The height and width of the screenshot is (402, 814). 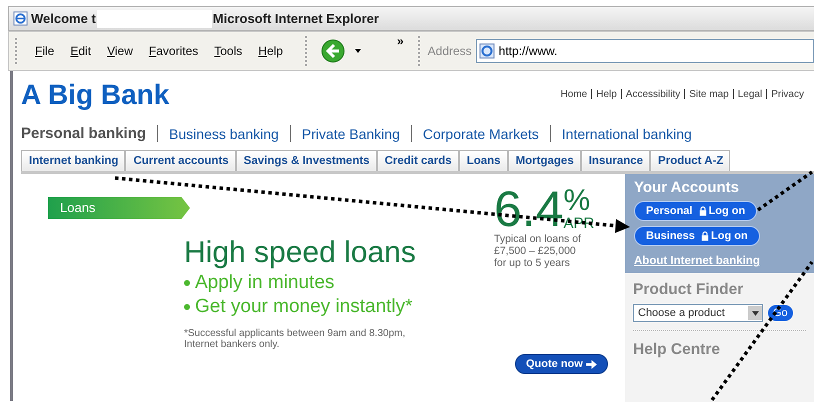 I want to click on menu-item: Favorites, so click(x=173, y=51).